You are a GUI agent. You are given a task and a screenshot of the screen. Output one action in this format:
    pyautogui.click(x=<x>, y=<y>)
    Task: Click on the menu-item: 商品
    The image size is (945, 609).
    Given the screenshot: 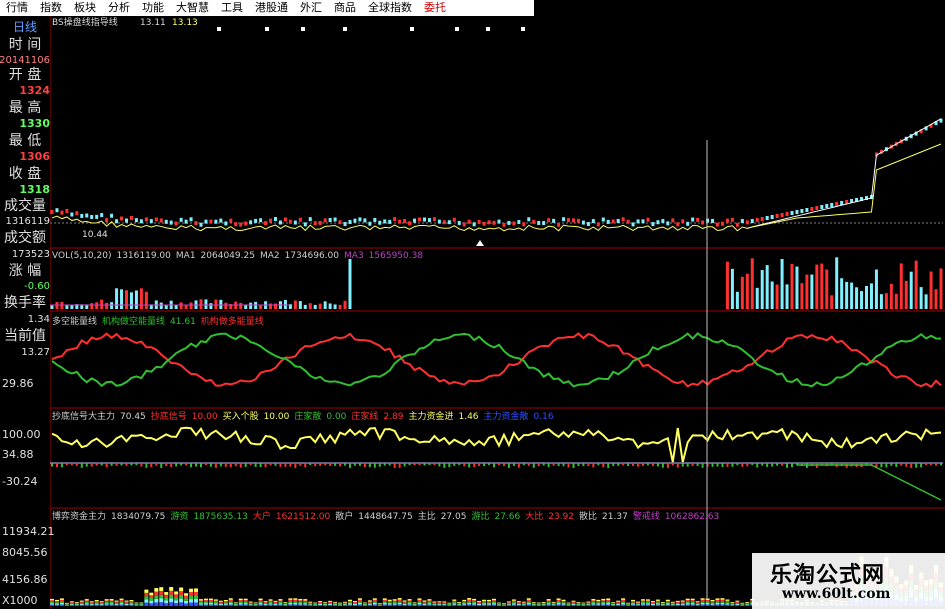 What is the action you would take?
    pyautogui.click(x=345, y=8)
    